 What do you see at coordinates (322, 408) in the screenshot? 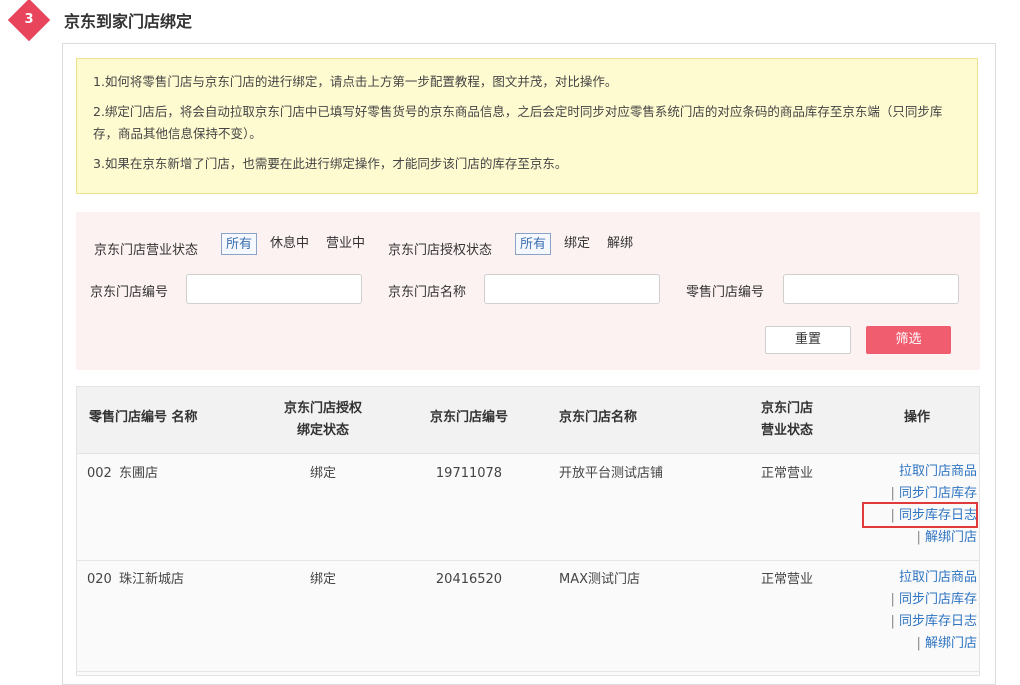
I see `th-auth-status-line1: 京东门店授权` at bounding box center [322, 408].